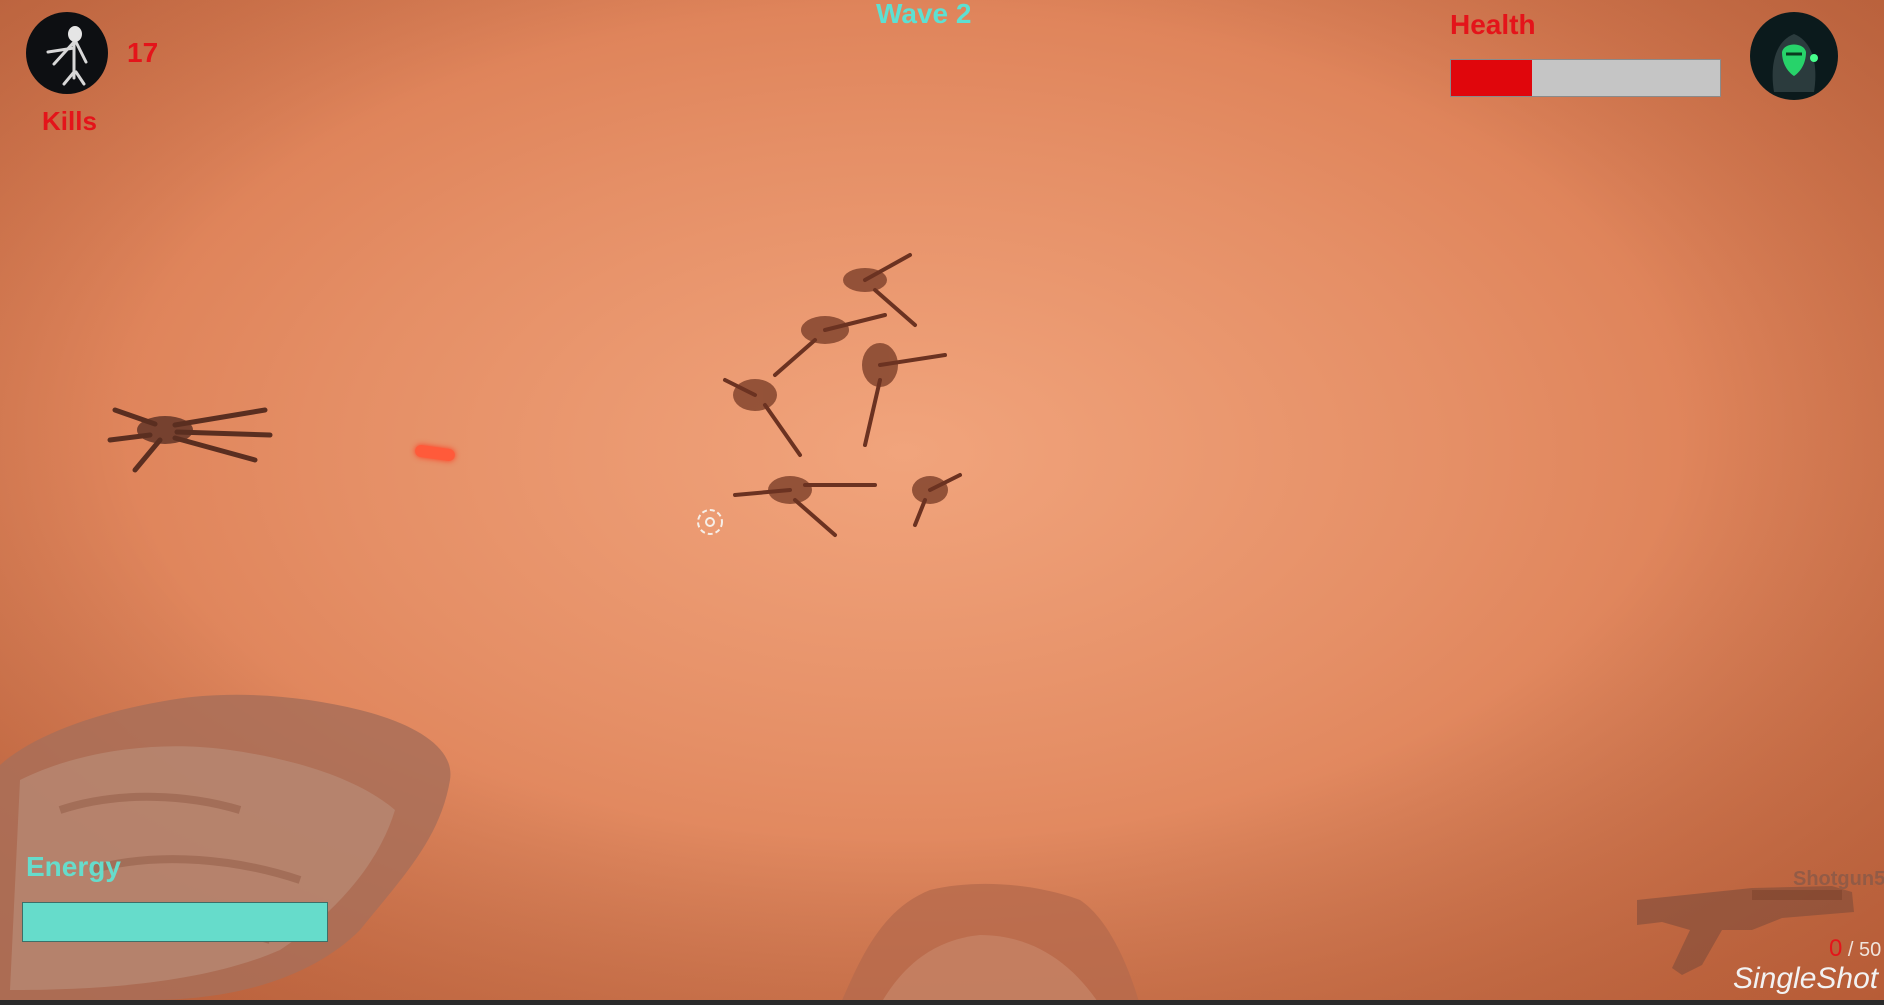  I want to click on player-portrait-icon, so click(1794, 56).